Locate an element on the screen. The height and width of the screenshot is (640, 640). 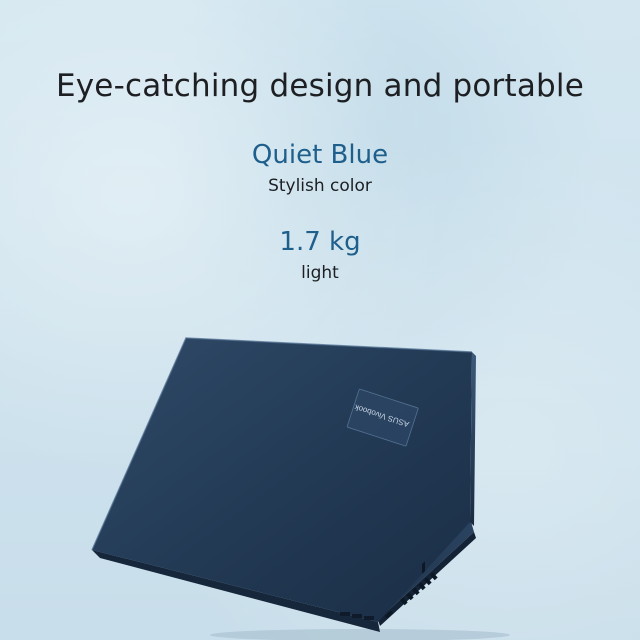
headline: Eye-catching design and portable is located at coordinates (320, 86).